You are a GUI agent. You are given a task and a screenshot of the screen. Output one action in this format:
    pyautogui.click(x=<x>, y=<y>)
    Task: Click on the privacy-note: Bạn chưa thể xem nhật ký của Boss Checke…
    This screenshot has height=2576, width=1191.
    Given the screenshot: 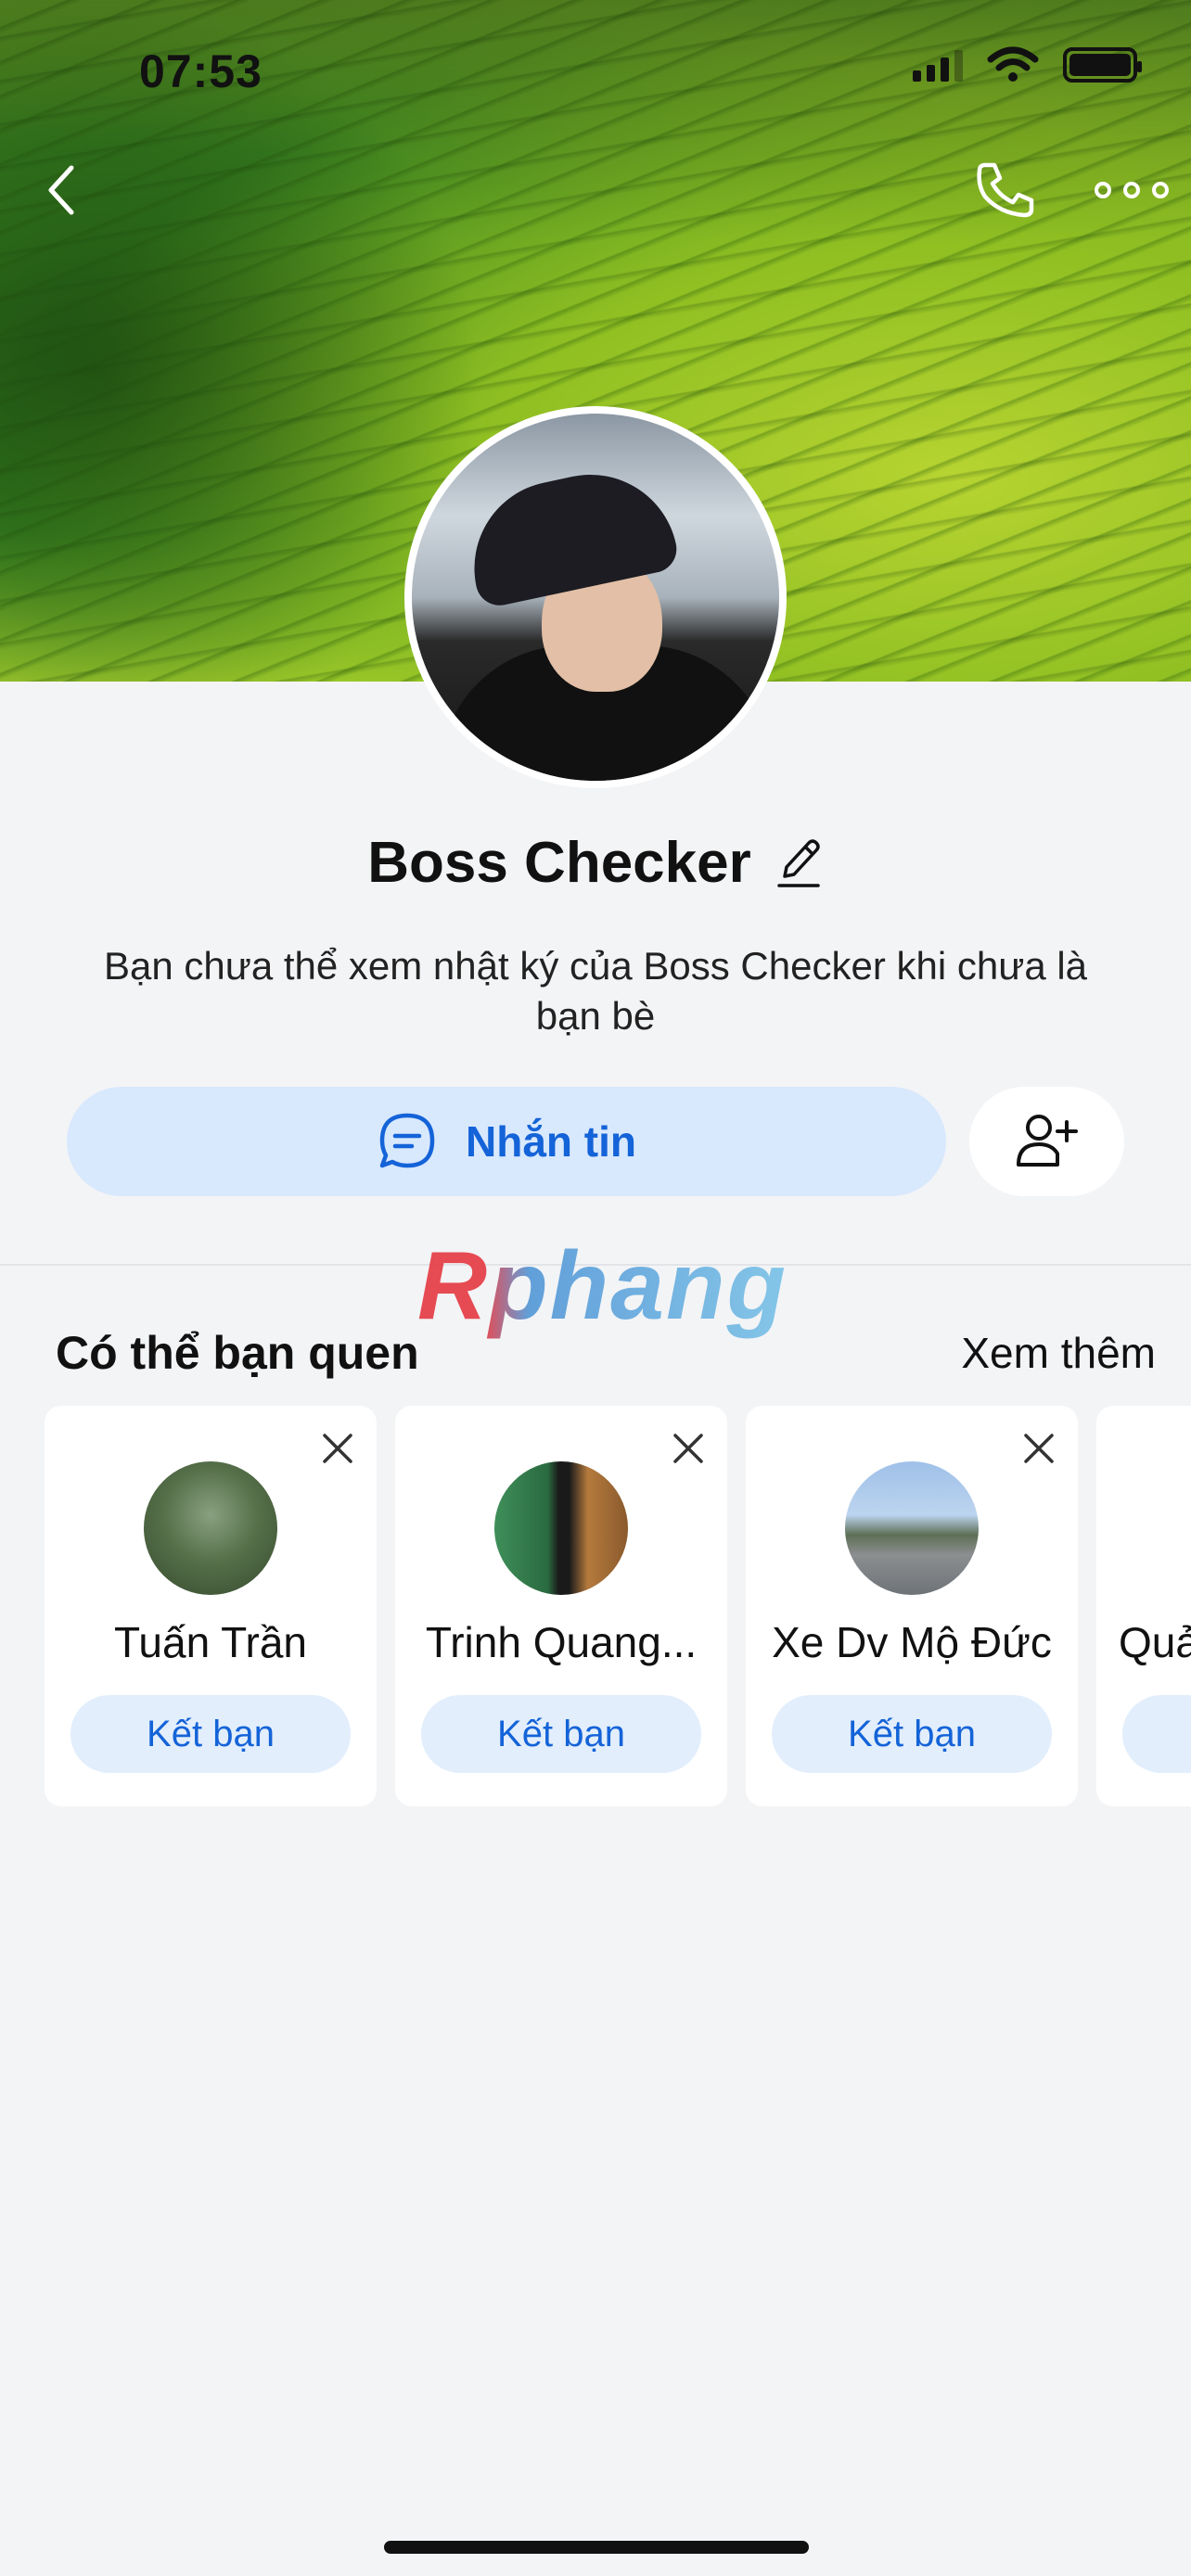 What is the action you would take?
    pyautogui.click(x=595, y=991)
    